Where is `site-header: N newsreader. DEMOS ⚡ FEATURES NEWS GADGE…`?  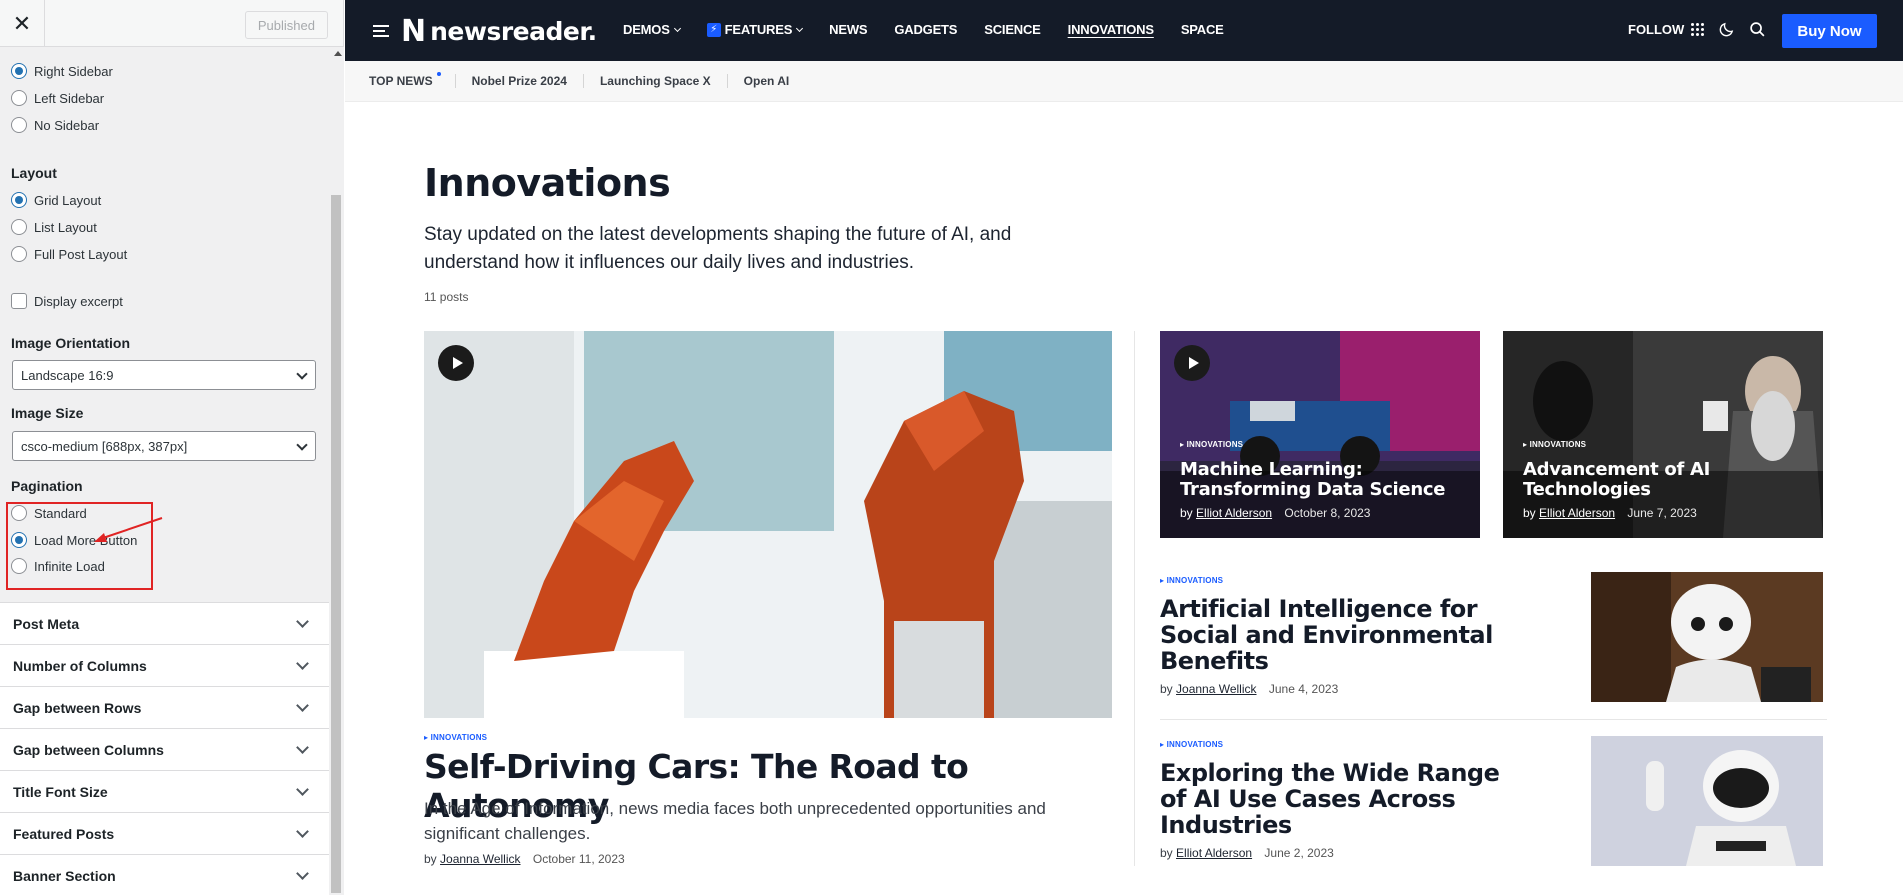 site-header: N newsreader. DEMOS ⚡ FEATURES NEWS GADGE… is located at coordinates (1124, 30).